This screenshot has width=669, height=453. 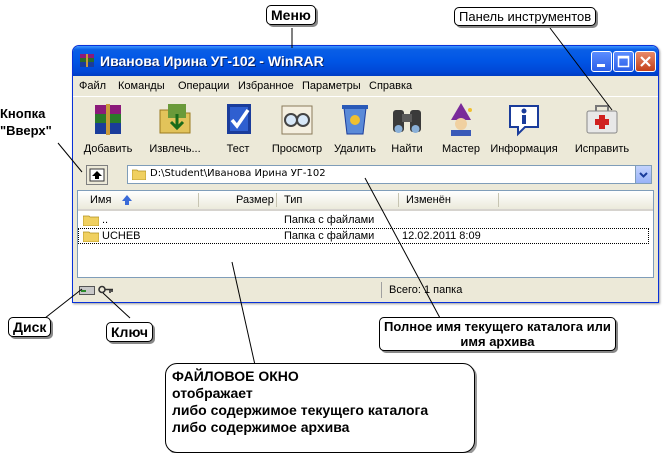 I want to click on sort-up-icon, so click(x=127, y=200).